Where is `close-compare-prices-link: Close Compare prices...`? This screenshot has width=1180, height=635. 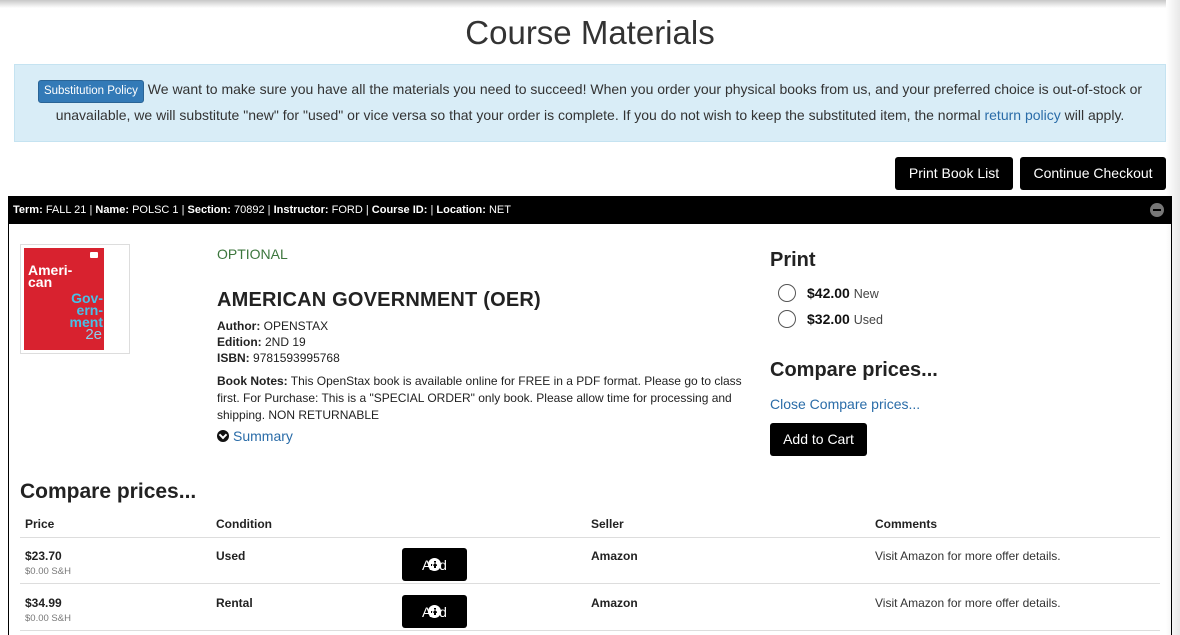
close-compare-prices-link: Close Compare prices... is located at coordinates (845, 404).